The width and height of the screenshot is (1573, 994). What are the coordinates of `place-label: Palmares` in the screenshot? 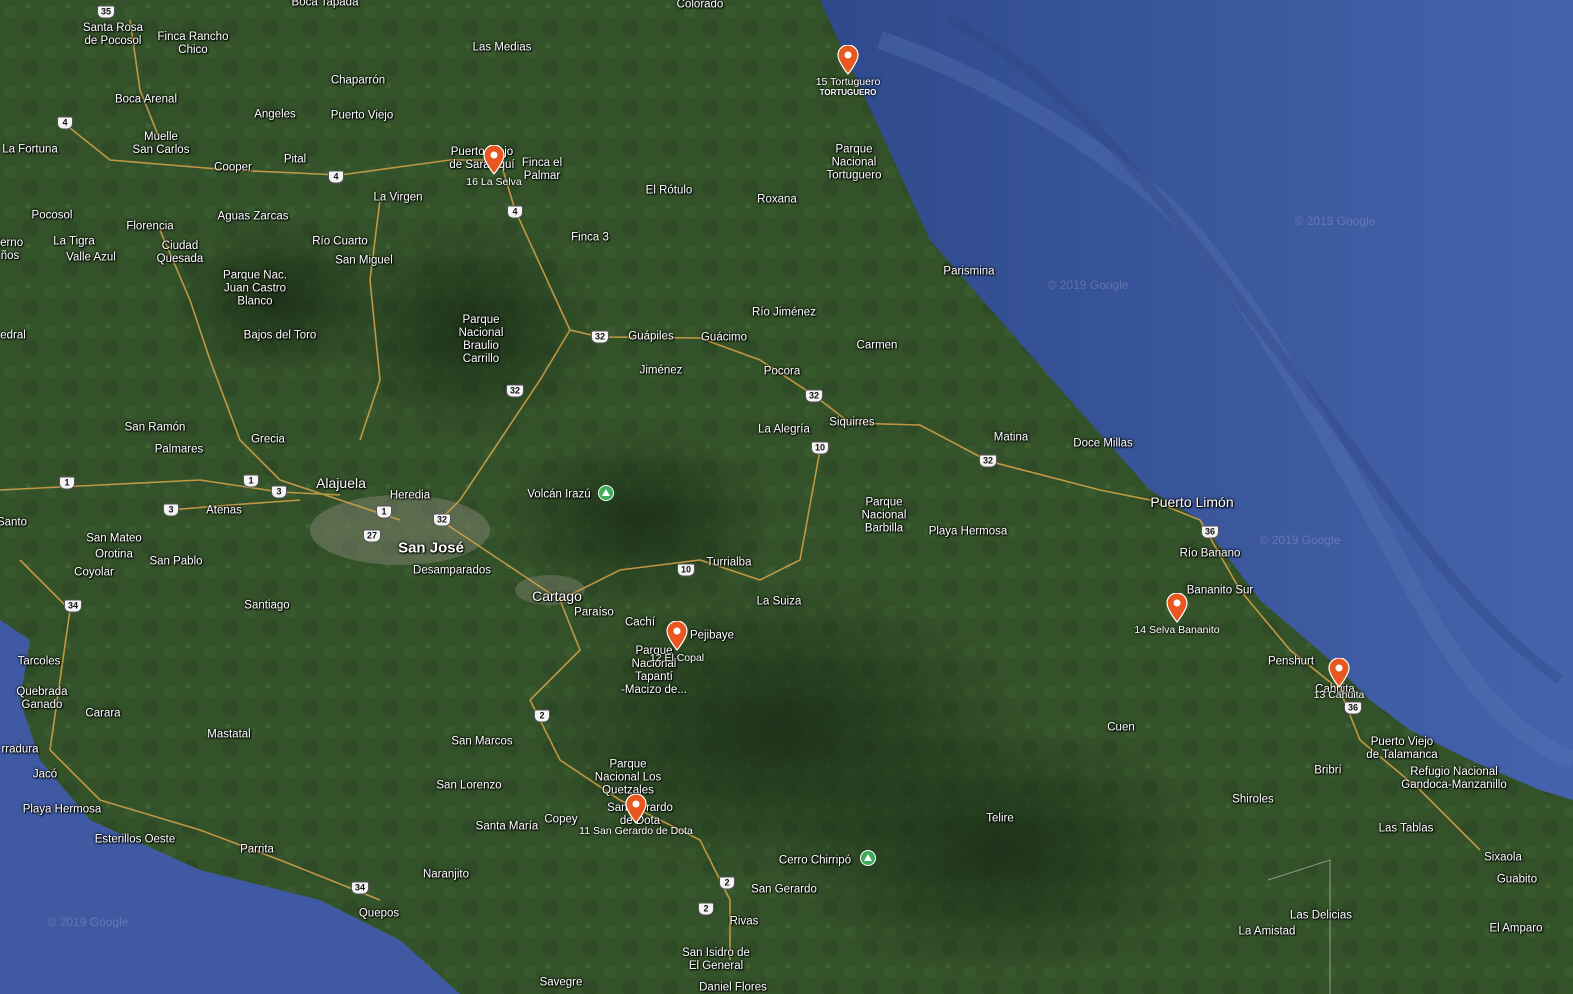 It's located at (179, 449).